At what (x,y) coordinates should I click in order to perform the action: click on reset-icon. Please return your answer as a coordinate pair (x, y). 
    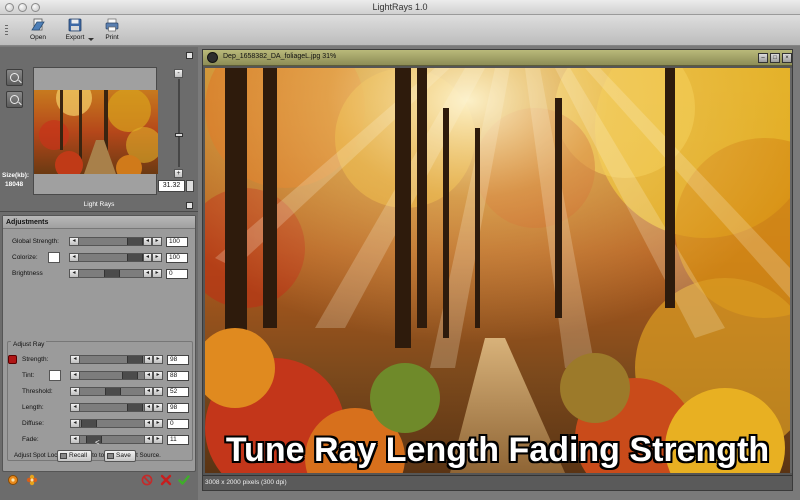
    Looking at the image, I should click on (147, 480).